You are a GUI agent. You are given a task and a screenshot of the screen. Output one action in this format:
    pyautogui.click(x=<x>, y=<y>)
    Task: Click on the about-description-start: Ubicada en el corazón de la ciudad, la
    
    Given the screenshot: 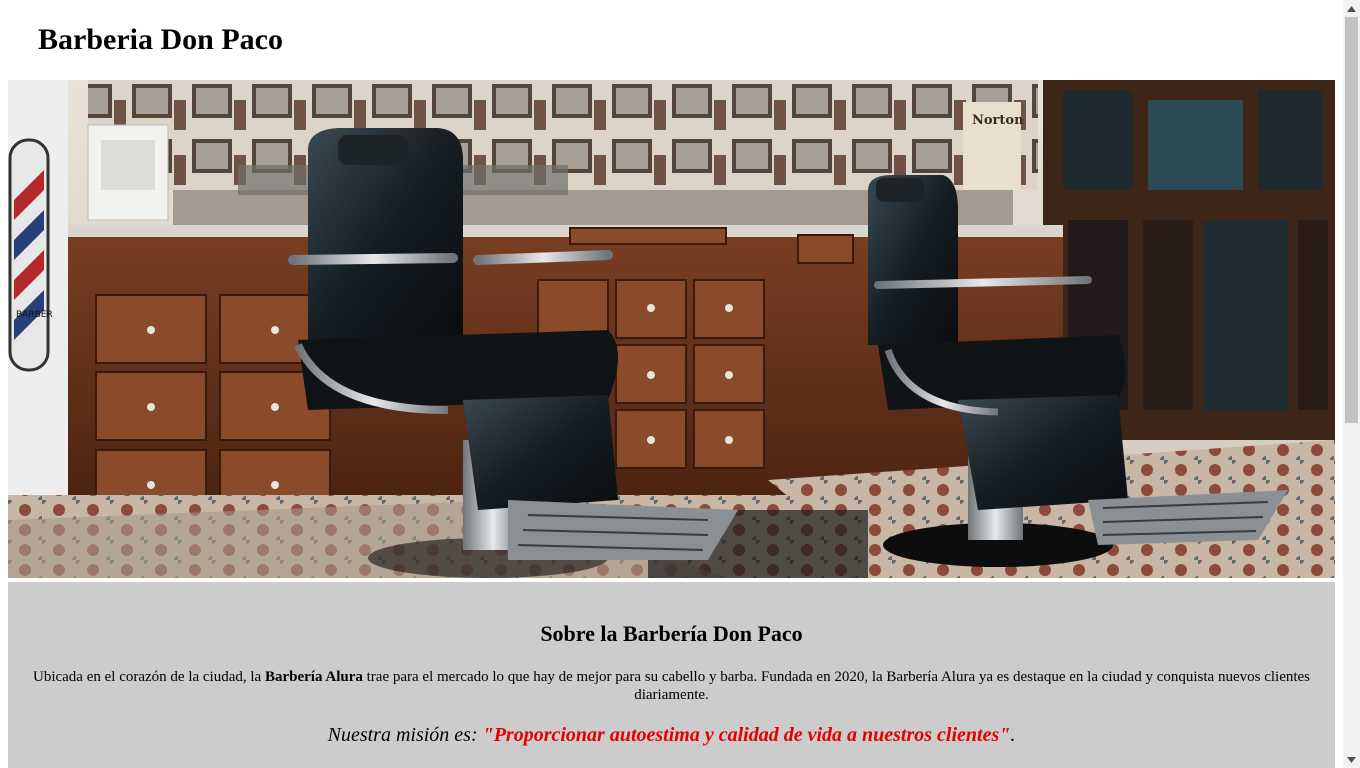 What is the action you would take?
    pyautogui.click(x=148, y=677)
    